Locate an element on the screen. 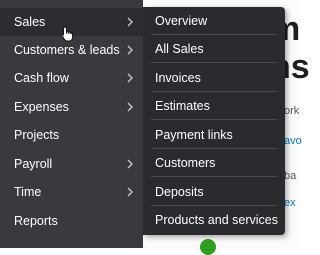 The height and width of the screenshot is (255, 320). nav-item-label: Time is located at coordinates (28, 192).